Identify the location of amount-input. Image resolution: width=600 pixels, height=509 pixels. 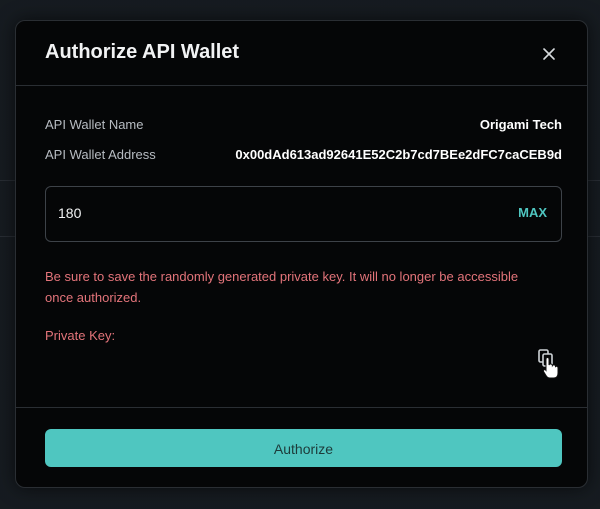
(258, 213).